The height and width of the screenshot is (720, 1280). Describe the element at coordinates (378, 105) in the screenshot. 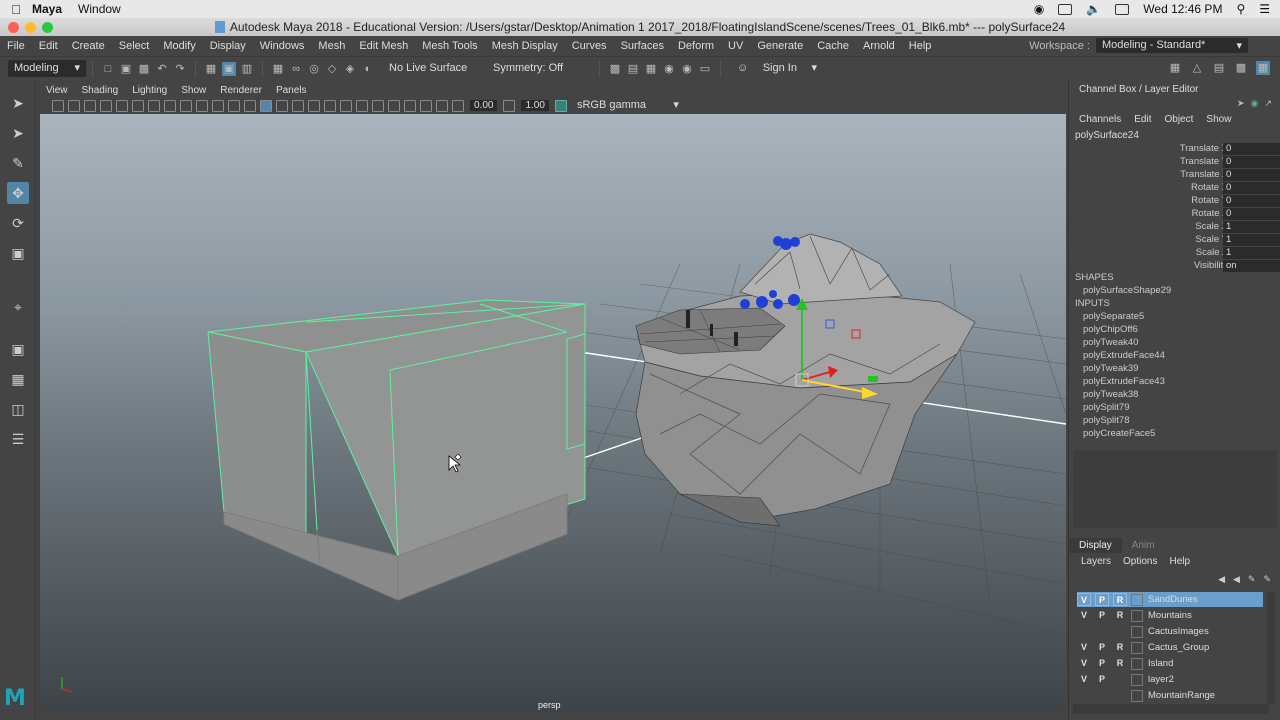

I see `anti-aliasing-icon` at that location.